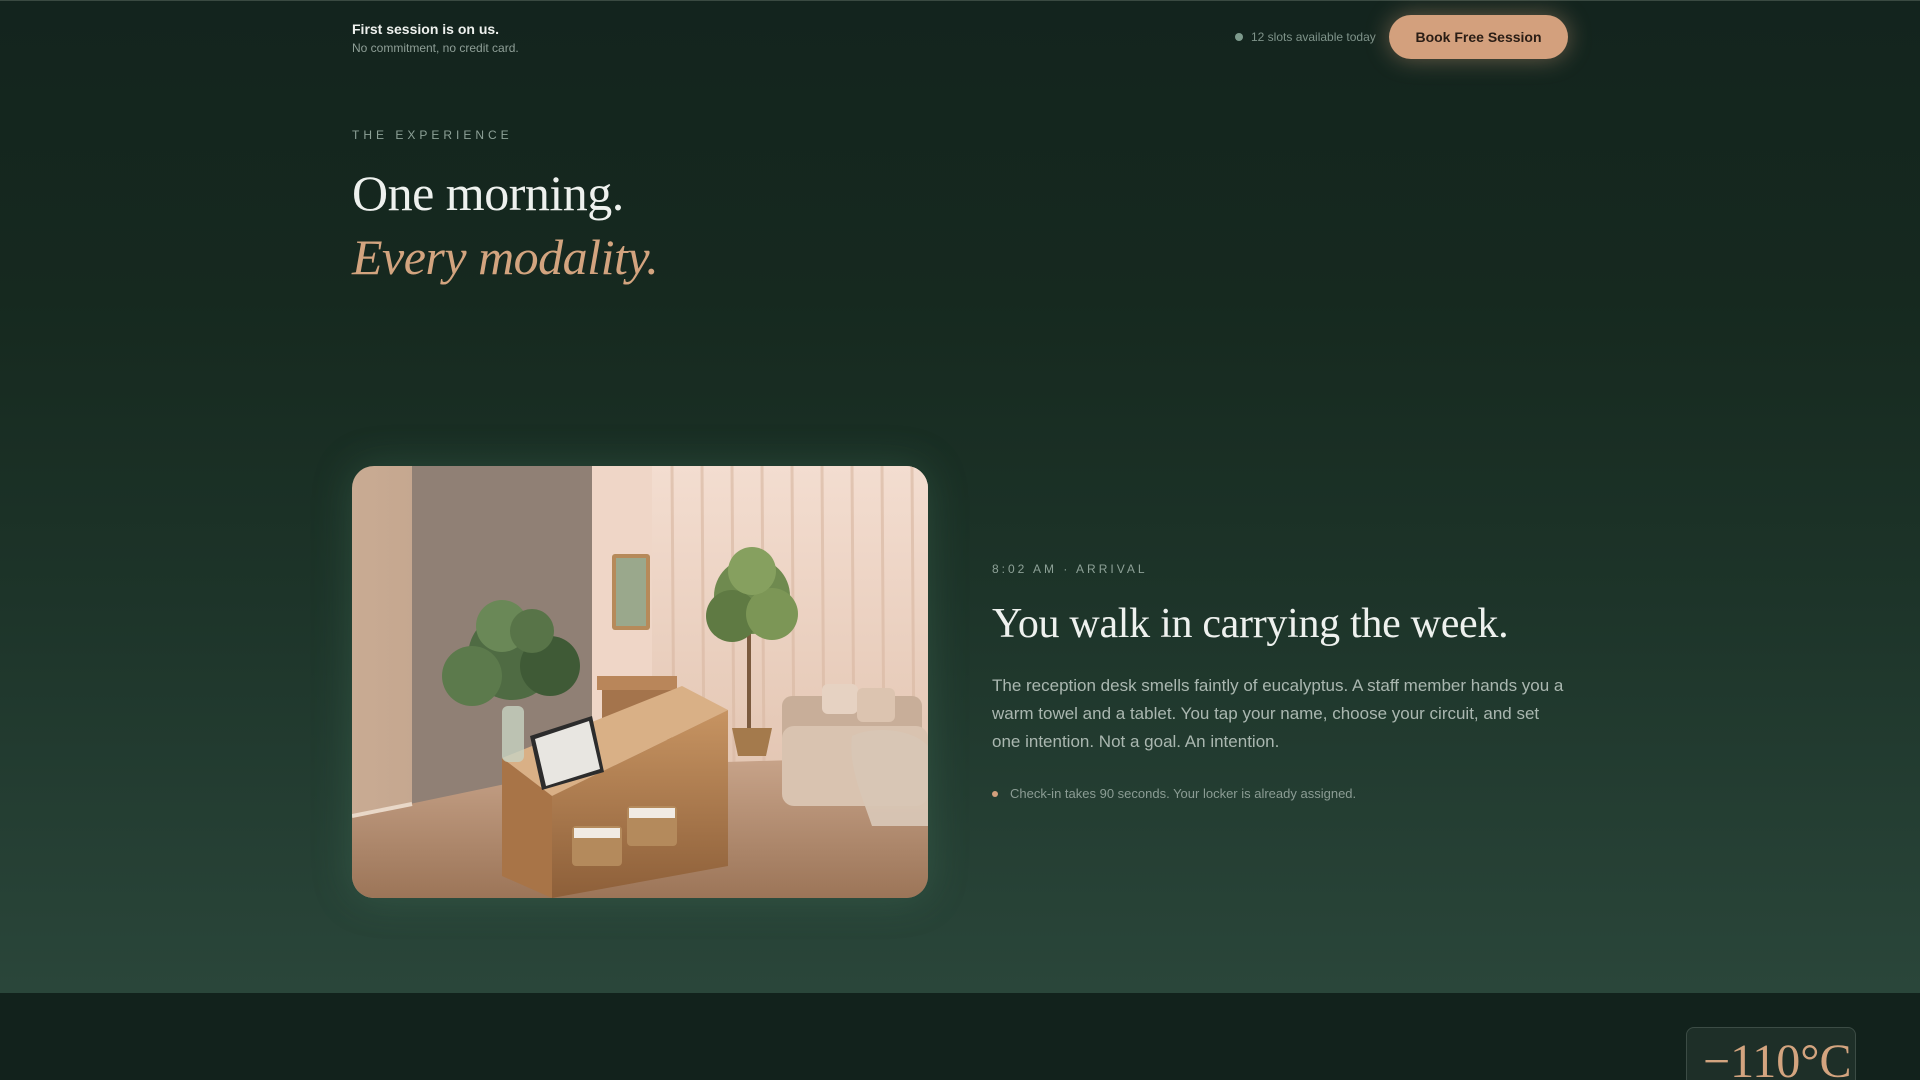  I want to click on section-eyebrow: THE EXPERIENCE, so click(432, 135).